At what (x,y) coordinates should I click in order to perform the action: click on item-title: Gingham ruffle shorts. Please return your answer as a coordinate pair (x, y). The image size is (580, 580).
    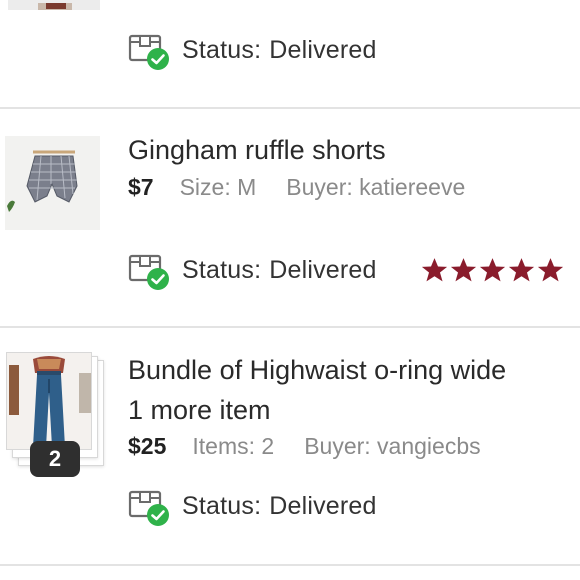
    Looking at the image, I should click on (257, 150).